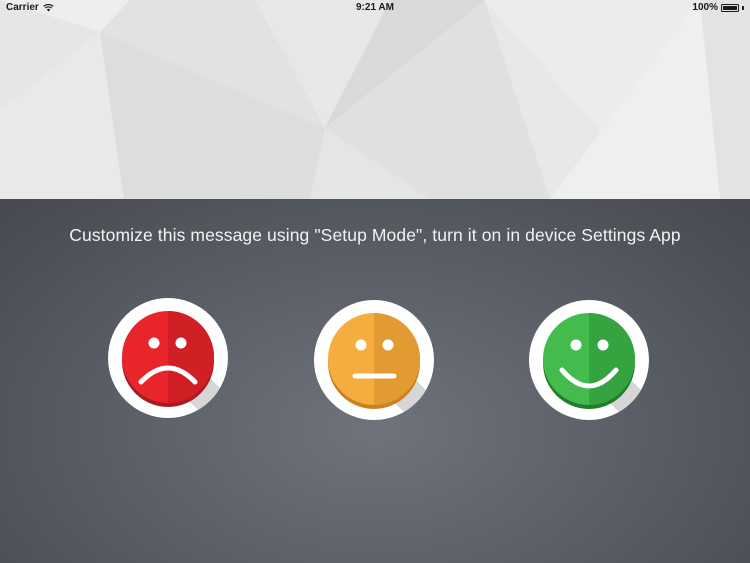 The width and height of the screenshot is (750, 563). I want to click on status-bar: Carrier 9:21 AM 100%, so click(375, 8).